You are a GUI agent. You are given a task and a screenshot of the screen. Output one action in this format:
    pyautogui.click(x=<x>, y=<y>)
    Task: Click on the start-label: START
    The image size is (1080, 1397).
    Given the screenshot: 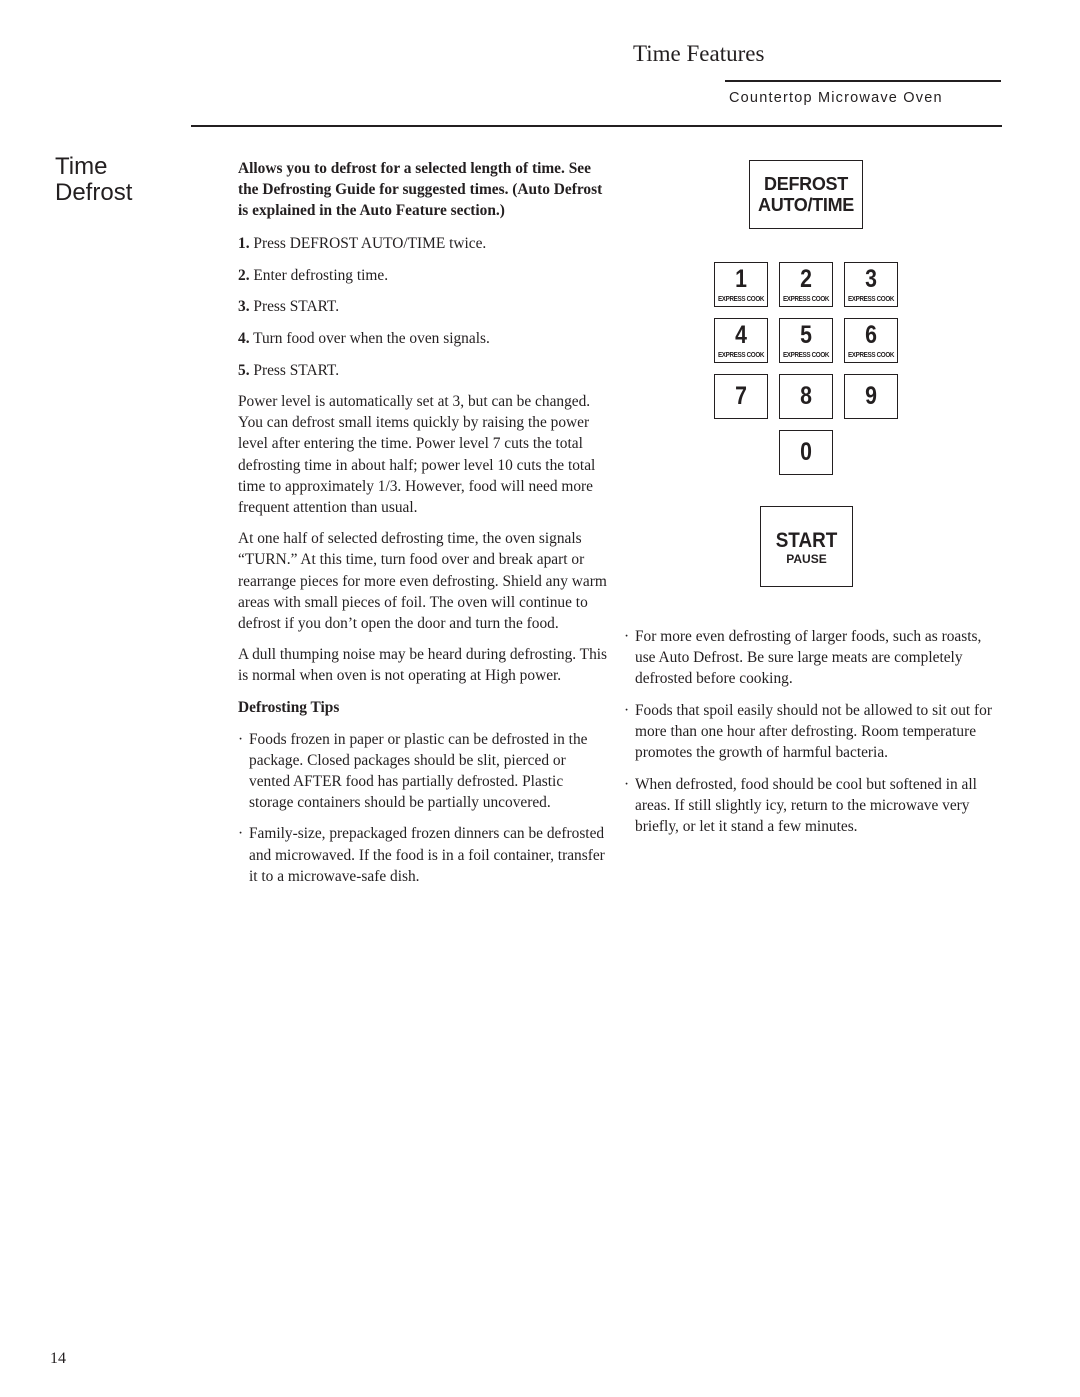 What is the action you would take?
    pyautogui.click(x=806, y=540)
    